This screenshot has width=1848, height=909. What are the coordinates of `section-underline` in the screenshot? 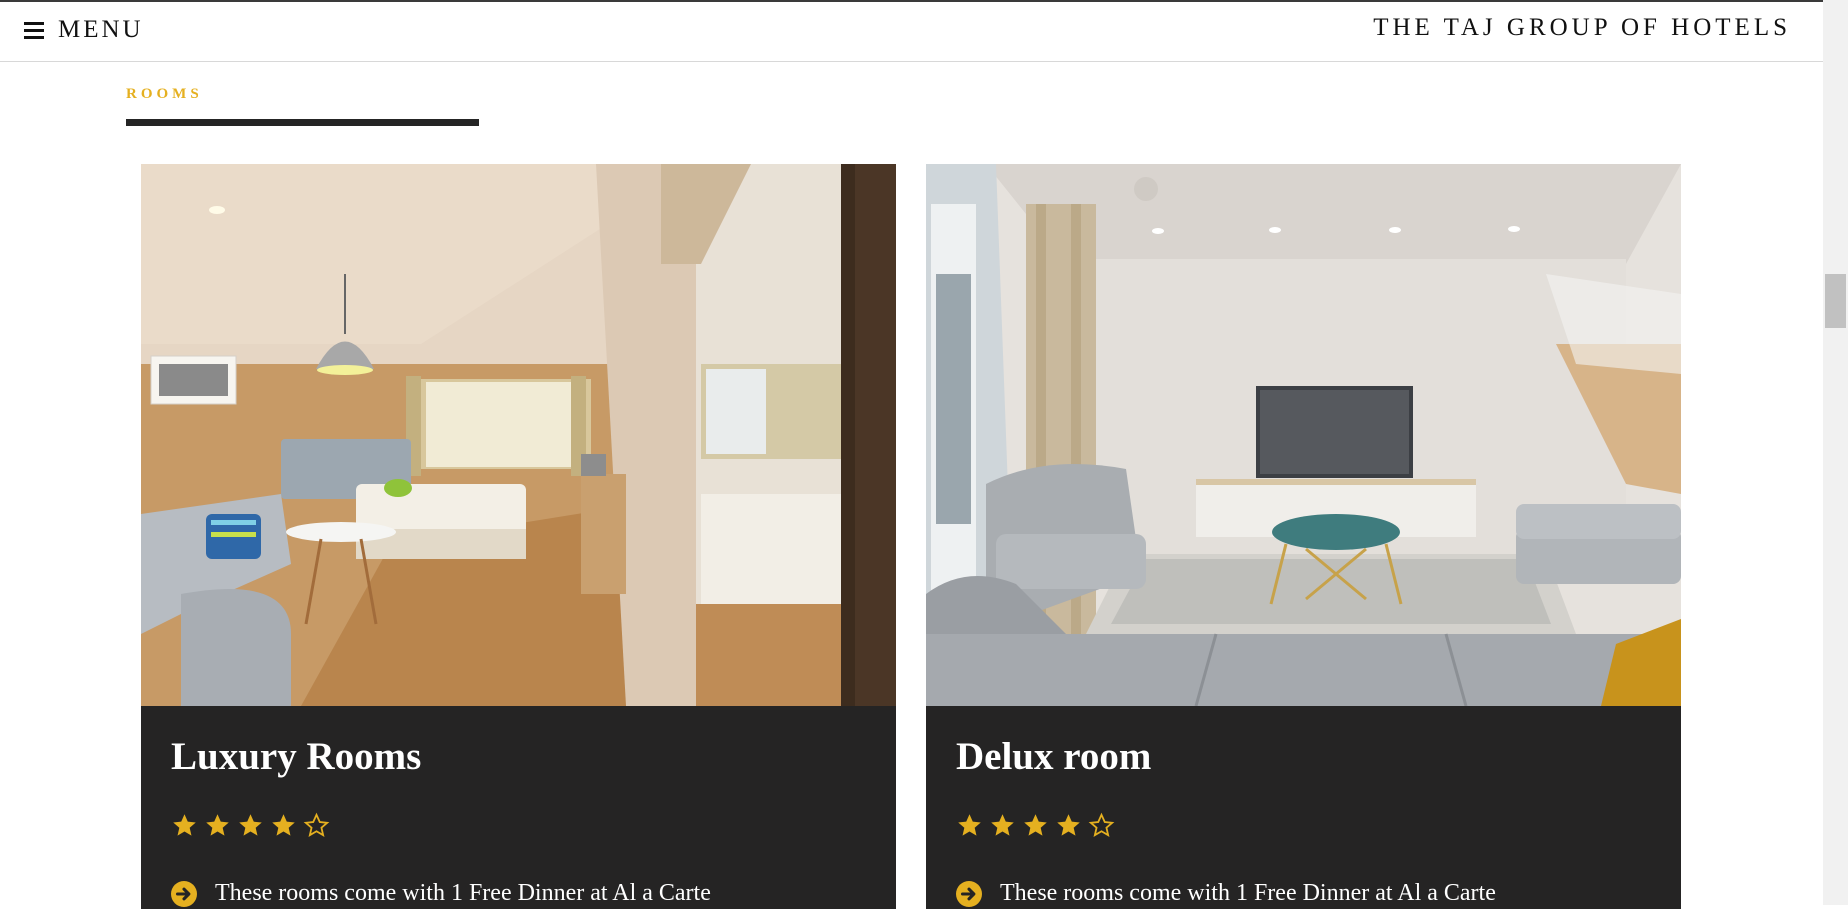 It's located at (302, 122).